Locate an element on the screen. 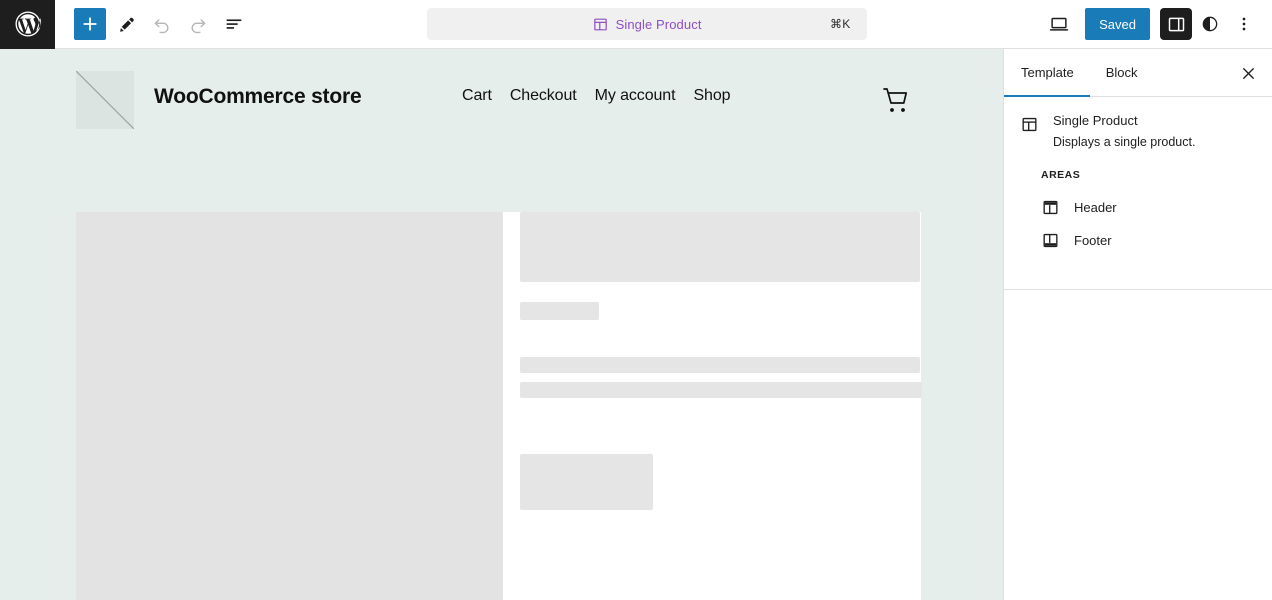  product-text-line-1-skeleton is located at coordinates (720, 365).